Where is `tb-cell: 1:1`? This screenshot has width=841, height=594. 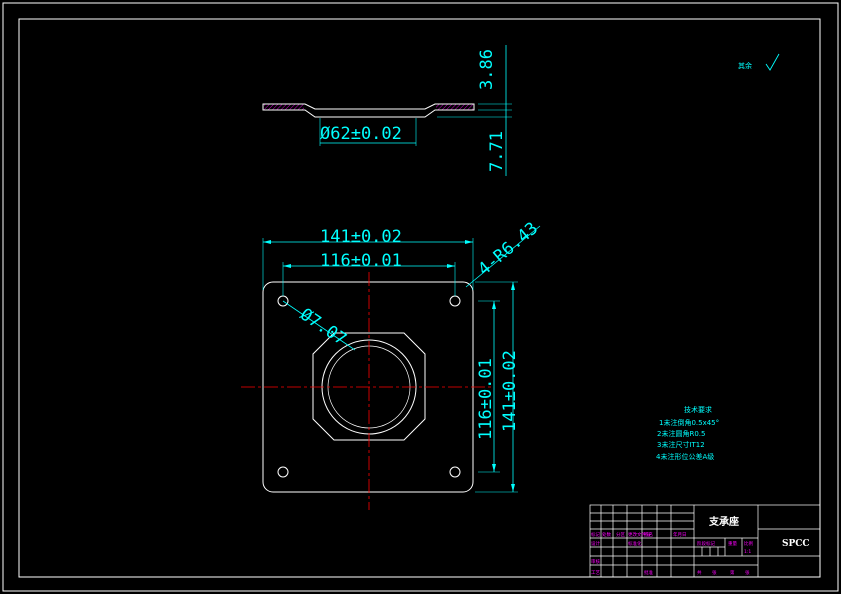
tb-cell: 1:1 is located at coordinates (747, 552).